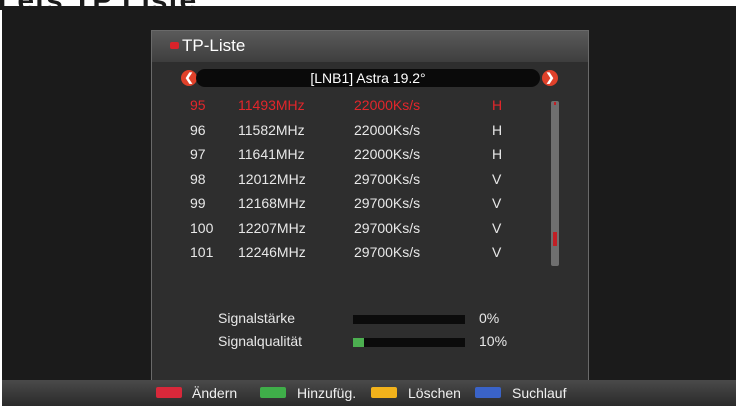 This screenshot has width=738, height=415. I want to click on signal-quality-fill, so click(359, 342).